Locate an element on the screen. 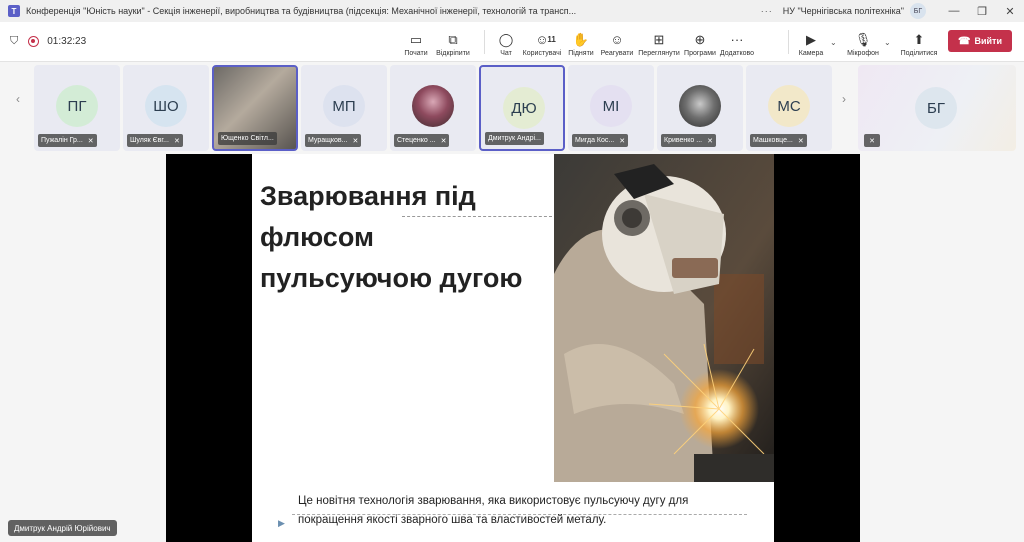 Image resolution: width=1024 pixels, height=542 pixels. welder-illustration is located at coordinates (664, 318).